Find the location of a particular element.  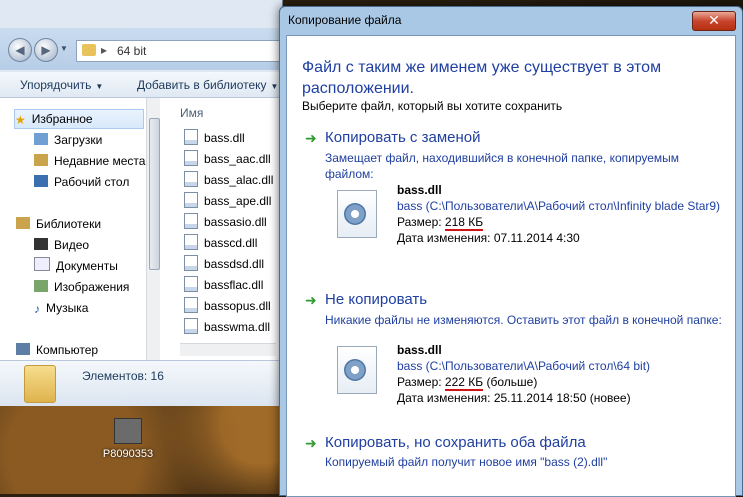

recent-places-icon is located at coordinates (41, 160).